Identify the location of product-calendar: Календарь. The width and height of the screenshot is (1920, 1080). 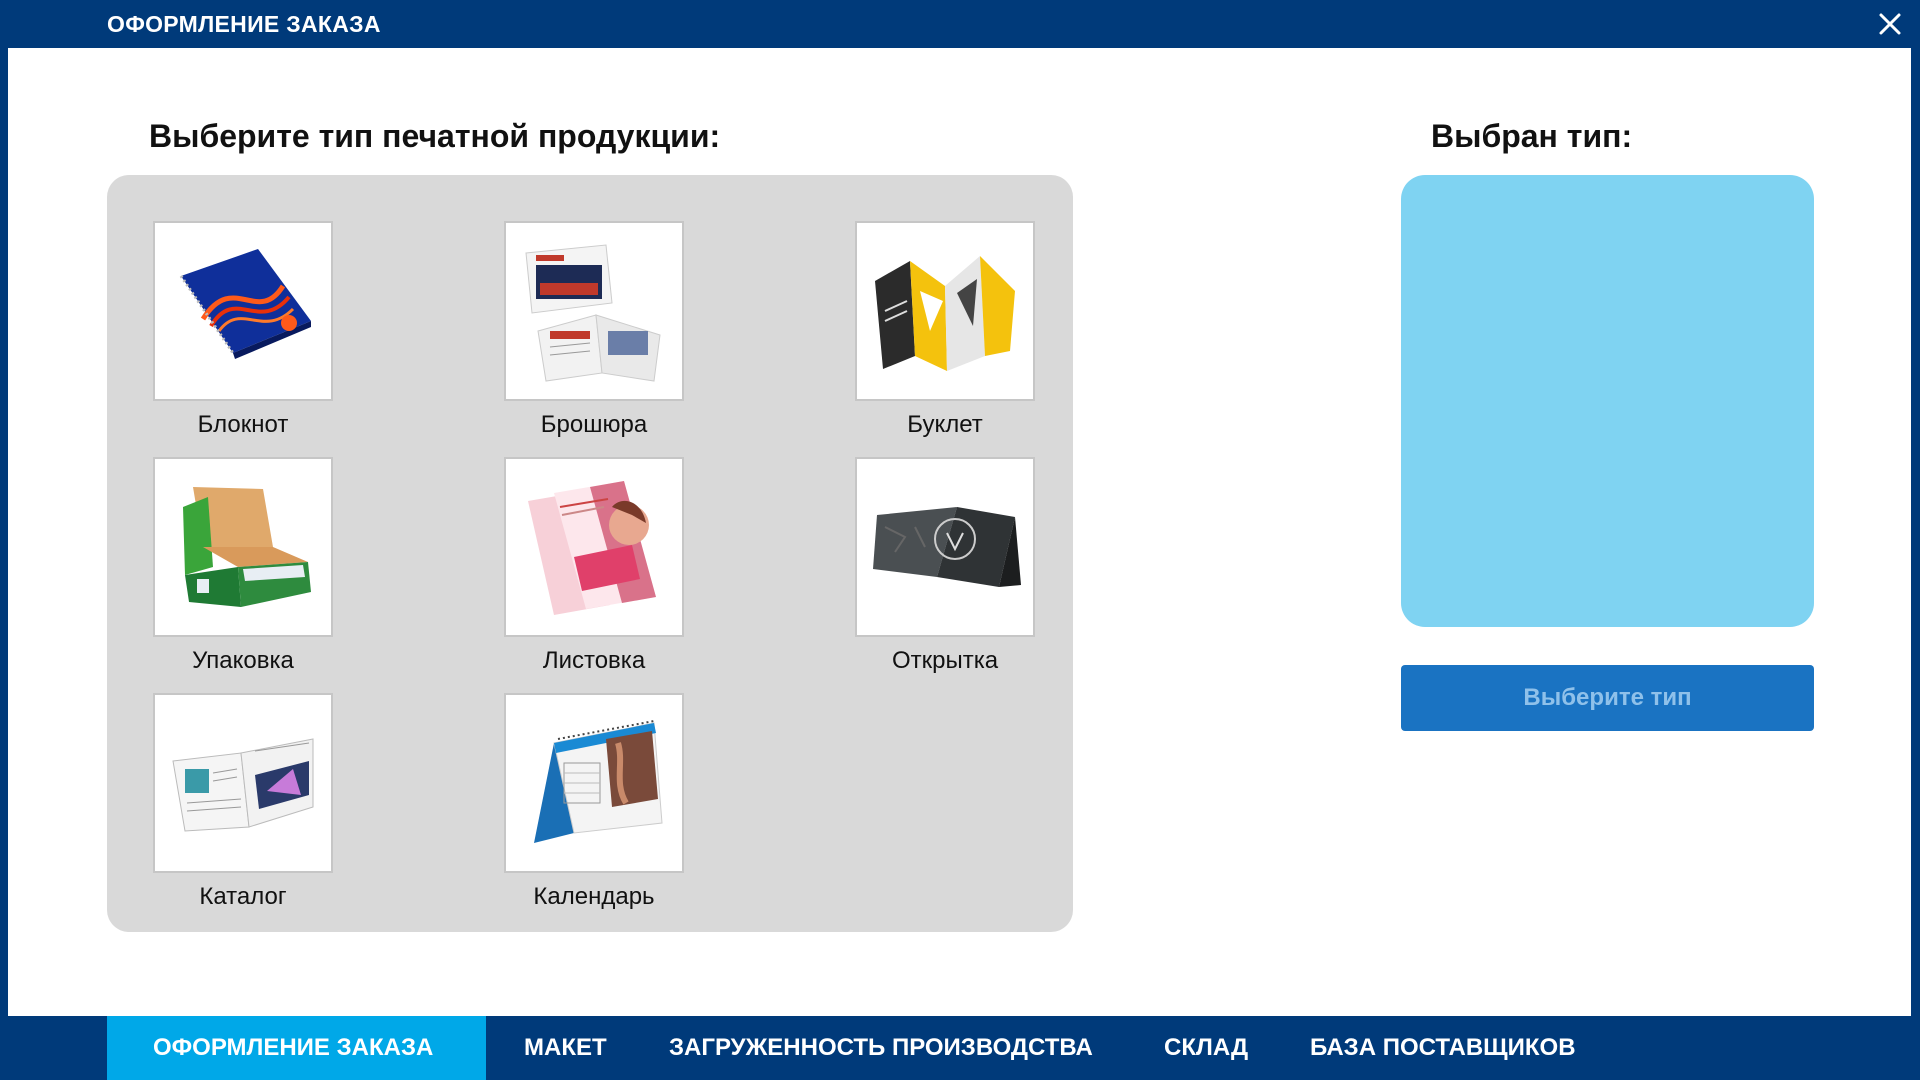
(594, 802).